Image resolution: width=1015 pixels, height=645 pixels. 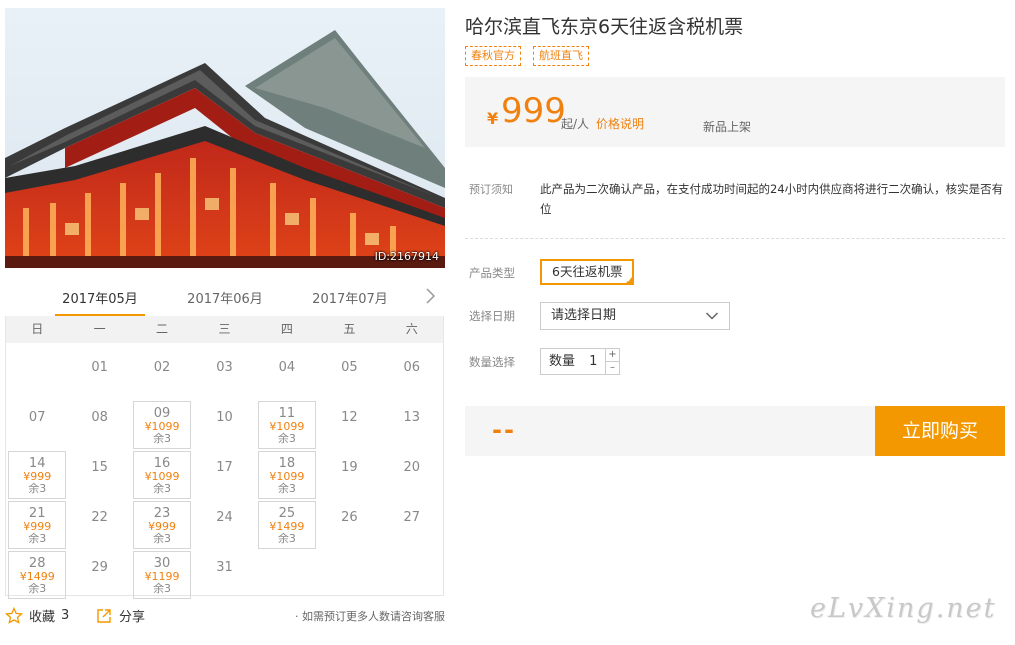 I want to click on price-unit: 起/人, so click(x=575, y=124).